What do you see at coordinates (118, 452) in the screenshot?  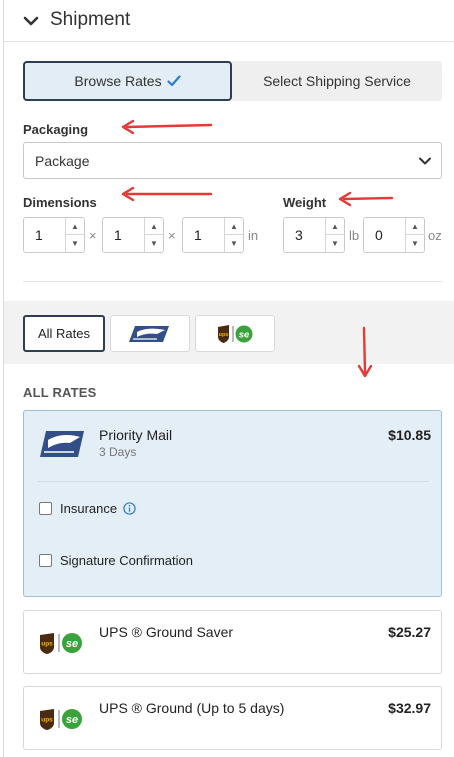 I see `rate-eta: 3 Days` at bounding box center [118, 452].